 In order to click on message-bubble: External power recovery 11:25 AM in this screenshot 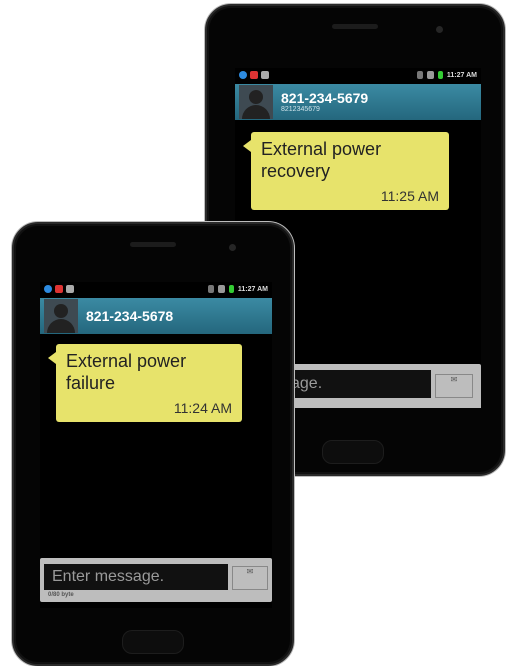, I will do `click(346, 171)`.